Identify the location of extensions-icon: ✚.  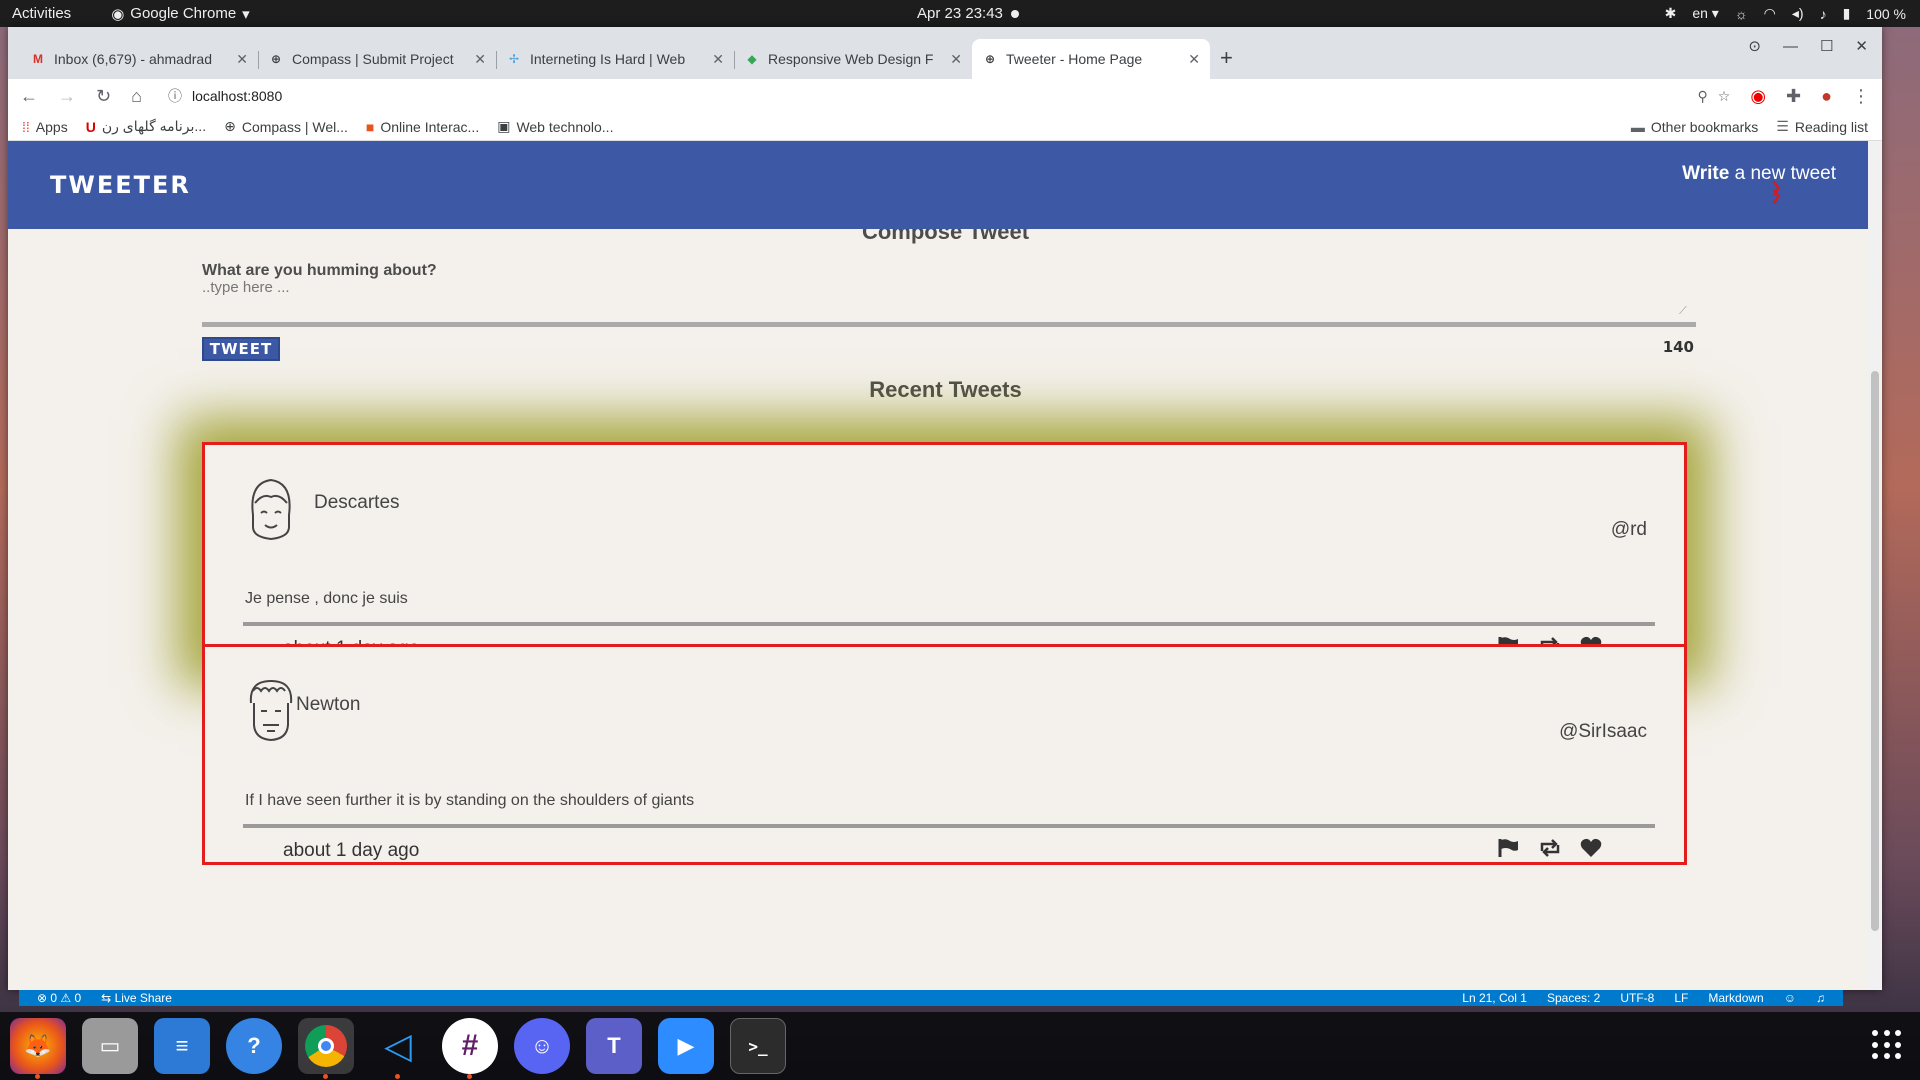
(1793, 96).